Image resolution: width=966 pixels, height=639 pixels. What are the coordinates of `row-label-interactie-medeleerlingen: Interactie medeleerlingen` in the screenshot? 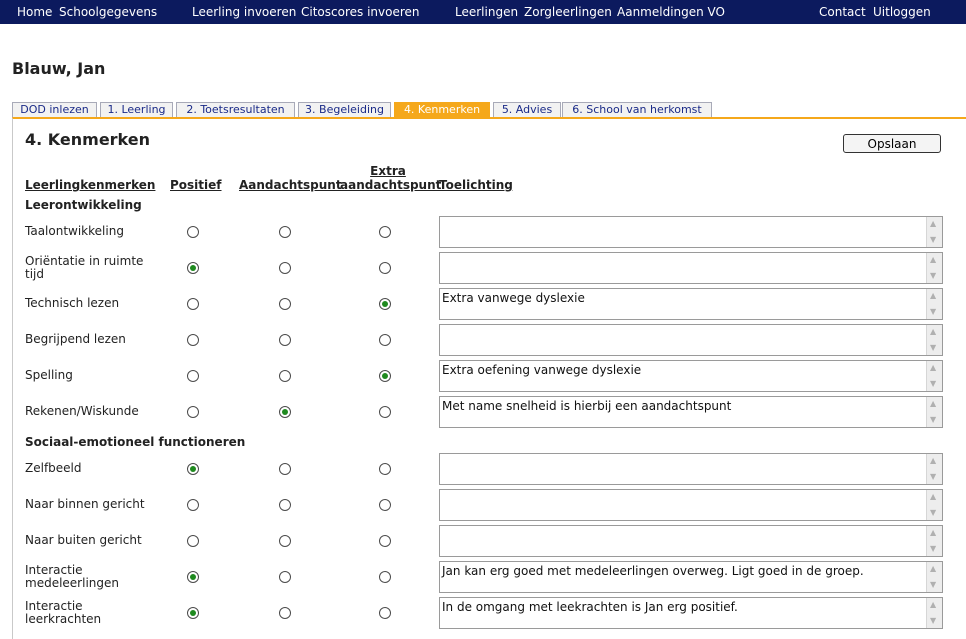 It's located at (72, 576).